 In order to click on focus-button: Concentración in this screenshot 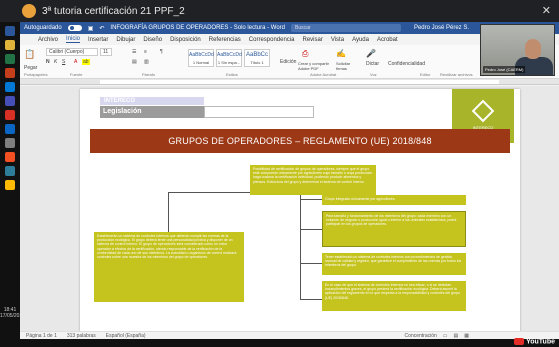, I will do `click(421, 336)`.